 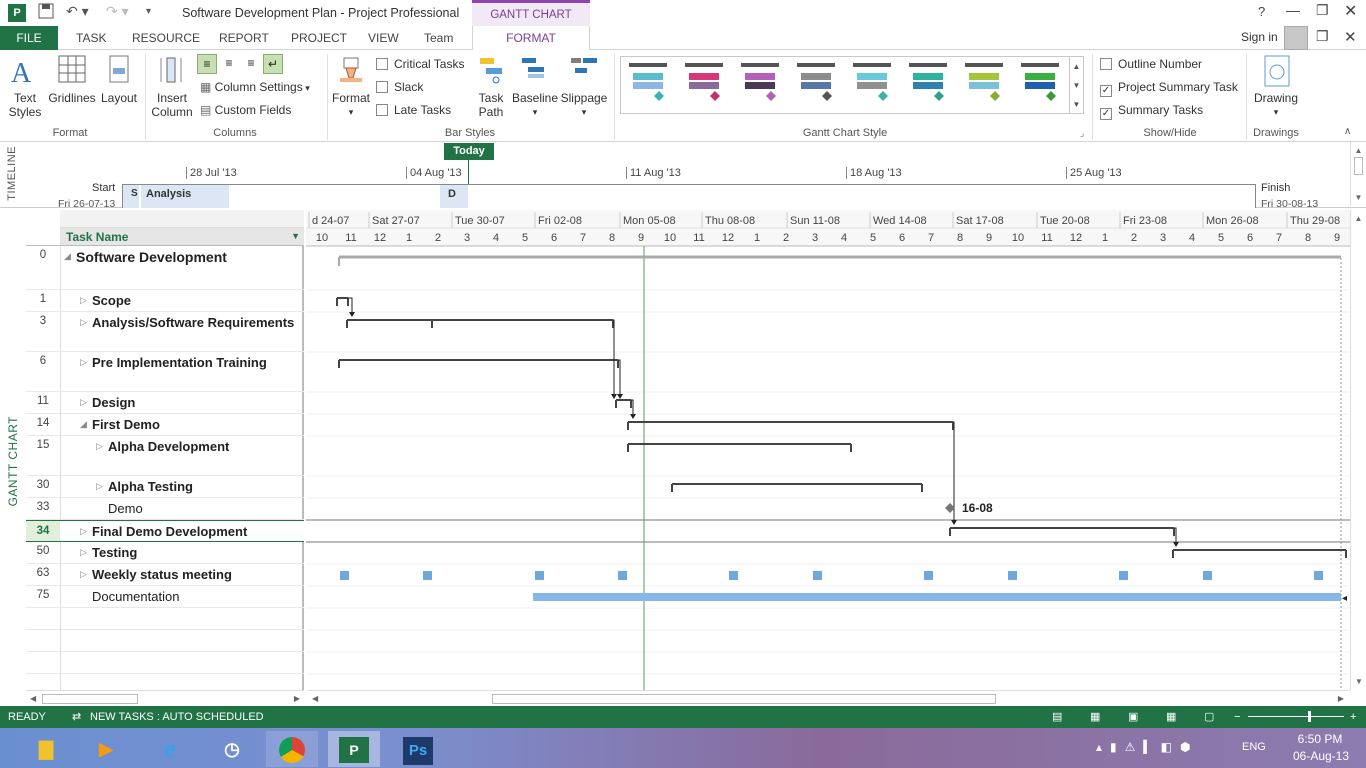 I want to click on collapse-icon: ◢, so click(x=67, y=256).